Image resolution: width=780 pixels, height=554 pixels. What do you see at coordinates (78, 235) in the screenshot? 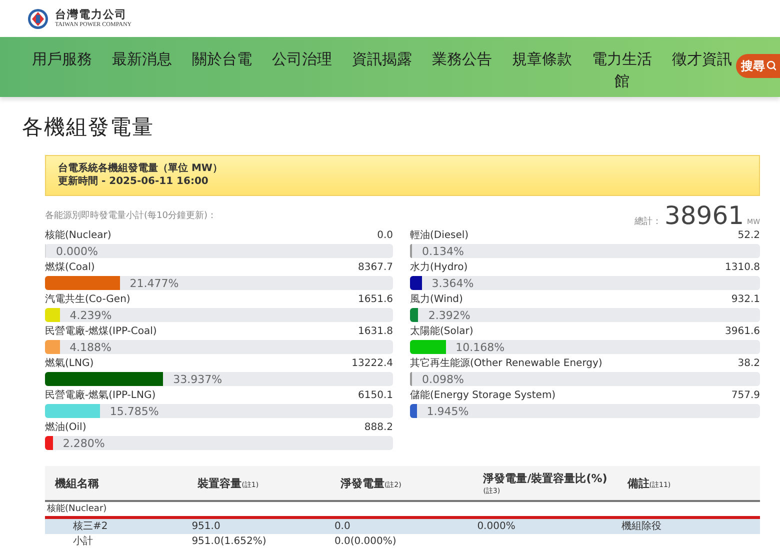
I see `source-name: 核能(Nuclear)` at bounding box center [78, 235].